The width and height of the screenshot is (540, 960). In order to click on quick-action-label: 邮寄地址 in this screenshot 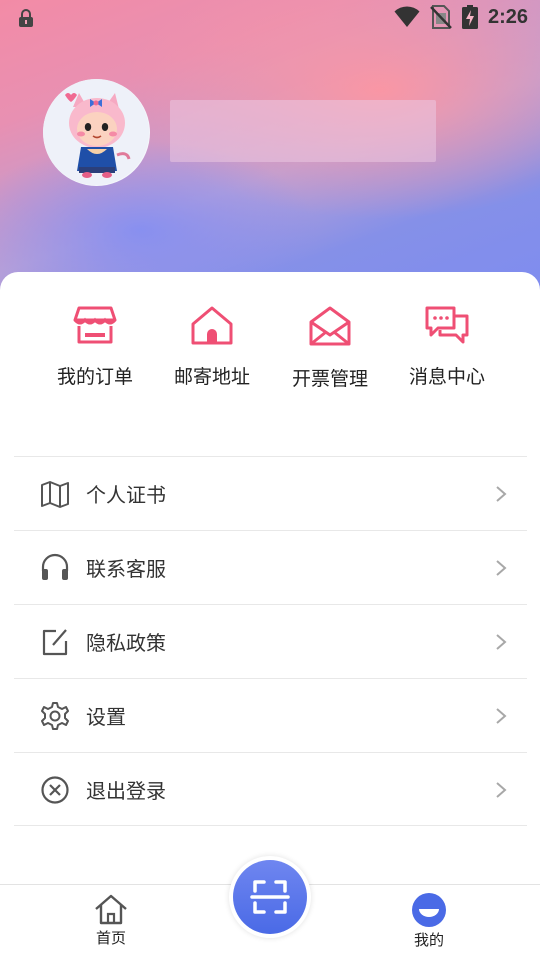, I will do `click(211, 377)`.